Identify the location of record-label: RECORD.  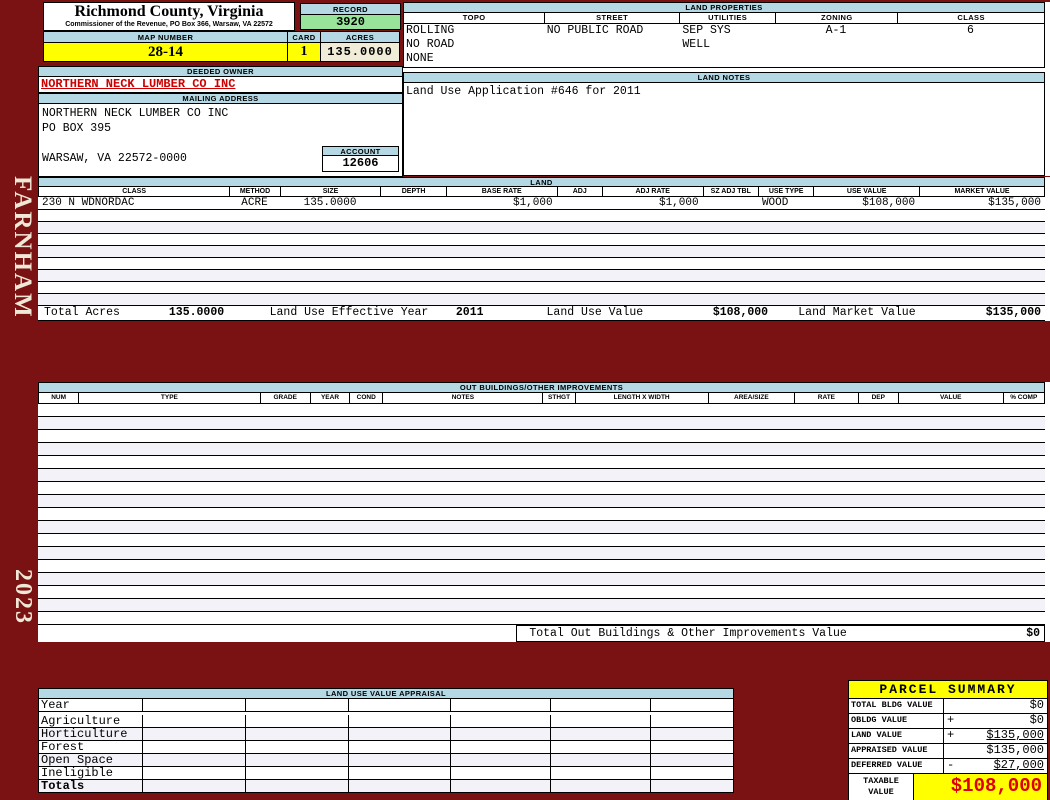
(350, 9).